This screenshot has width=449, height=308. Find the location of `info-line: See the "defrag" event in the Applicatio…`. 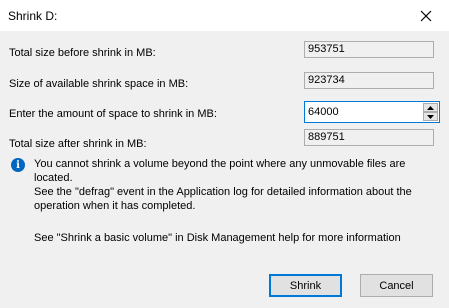

info-line: See the "defrag" event in the Applicatio… is located at coordinates (223, 192).